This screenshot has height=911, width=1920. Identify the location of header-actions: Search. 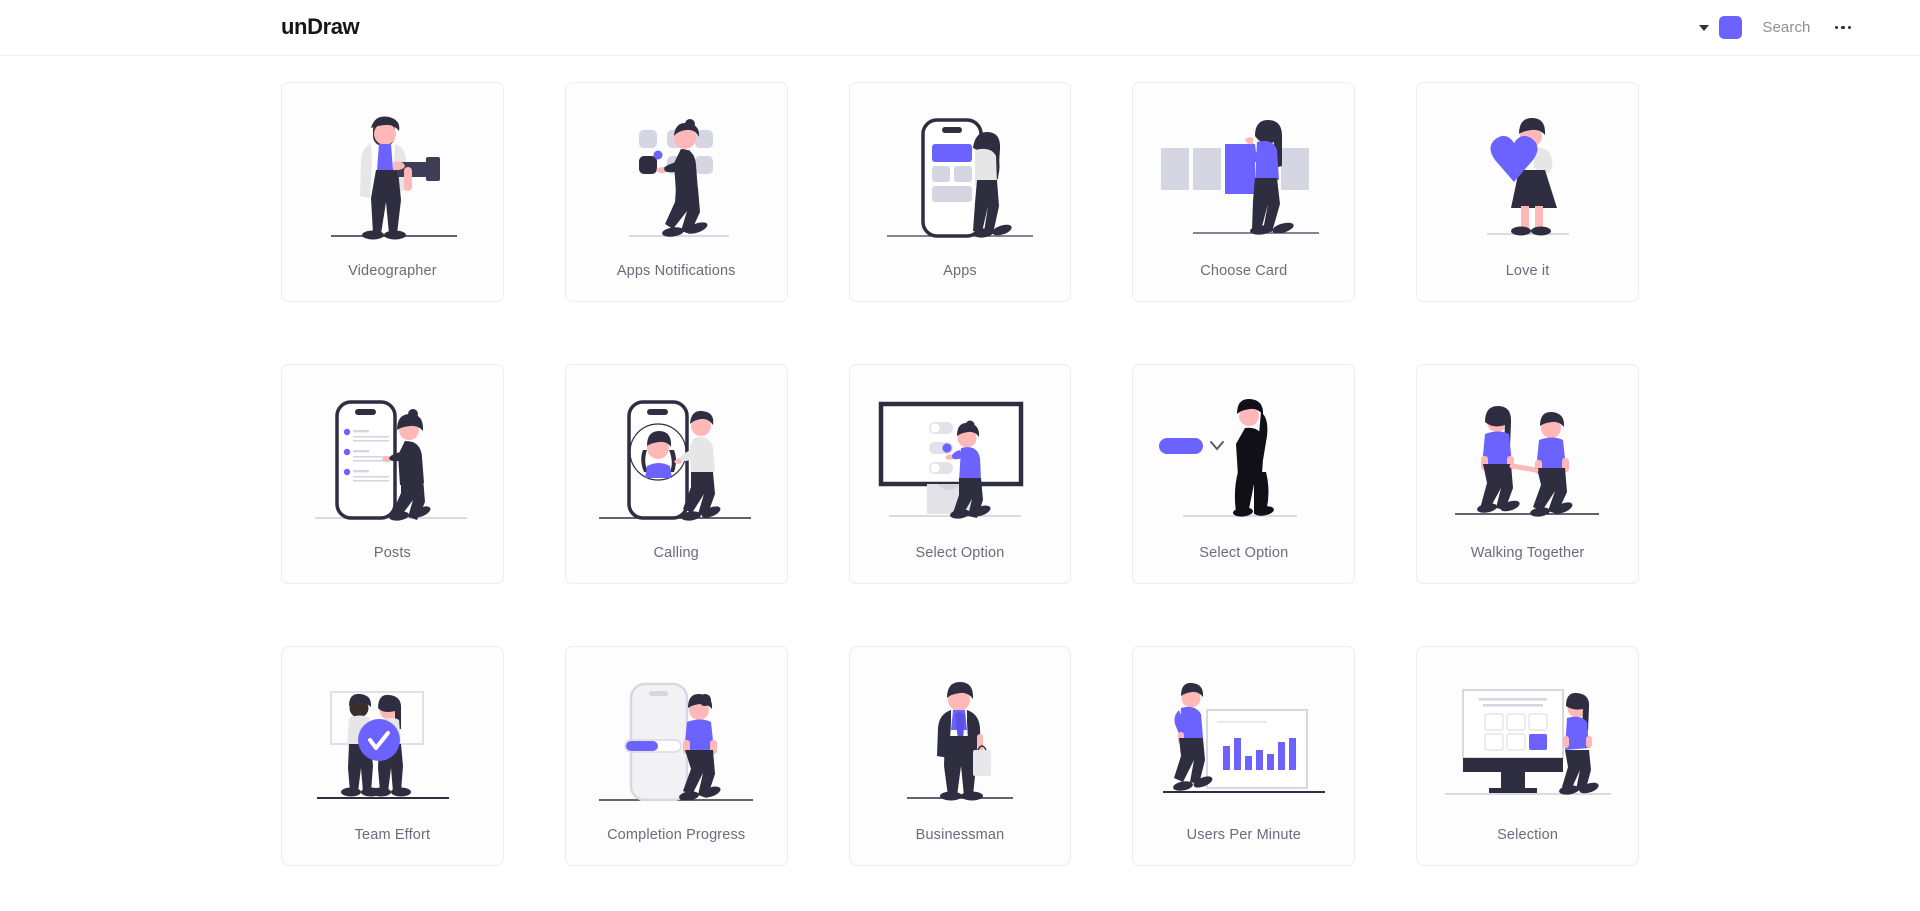
(1787, 27).